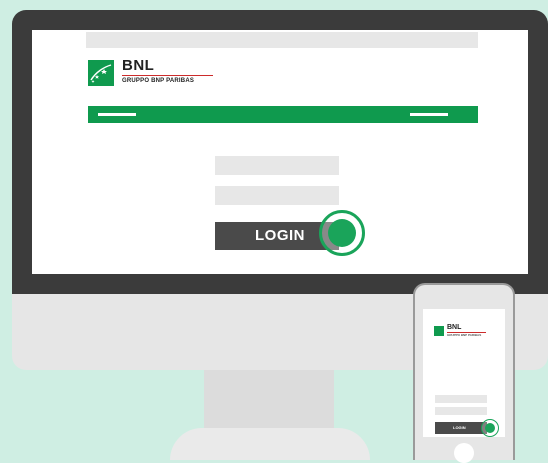 The image size is (548, 463). What do you see at coordinates (461, 428) in the screenshot?
I see `phone-login-button: LOGIN` at bounding box center [461, 428].